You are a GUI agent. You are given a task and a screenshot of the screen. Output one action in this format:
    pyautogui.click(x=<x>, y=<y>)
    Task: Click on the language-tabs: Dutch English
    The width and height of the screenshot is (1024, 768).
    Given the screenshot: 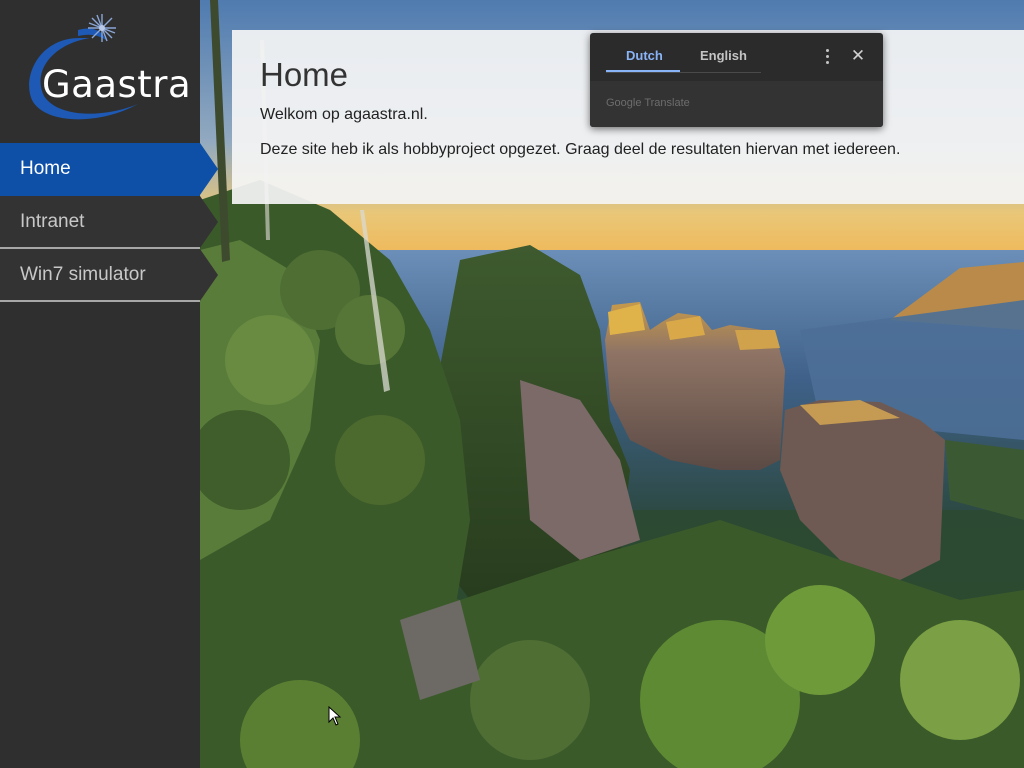 What is the action you would take?
    pyautogui.click(x=683, y=53)
    